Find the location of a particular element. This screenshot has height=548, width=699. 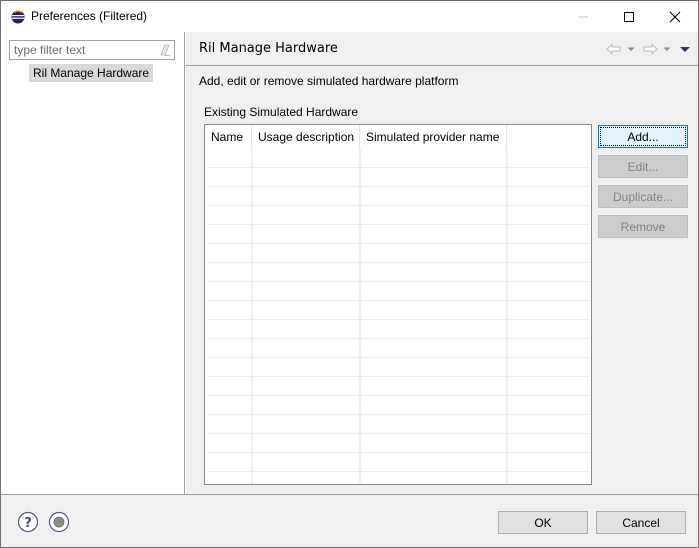

ok-button: OK is located at coordinates (543, 522).